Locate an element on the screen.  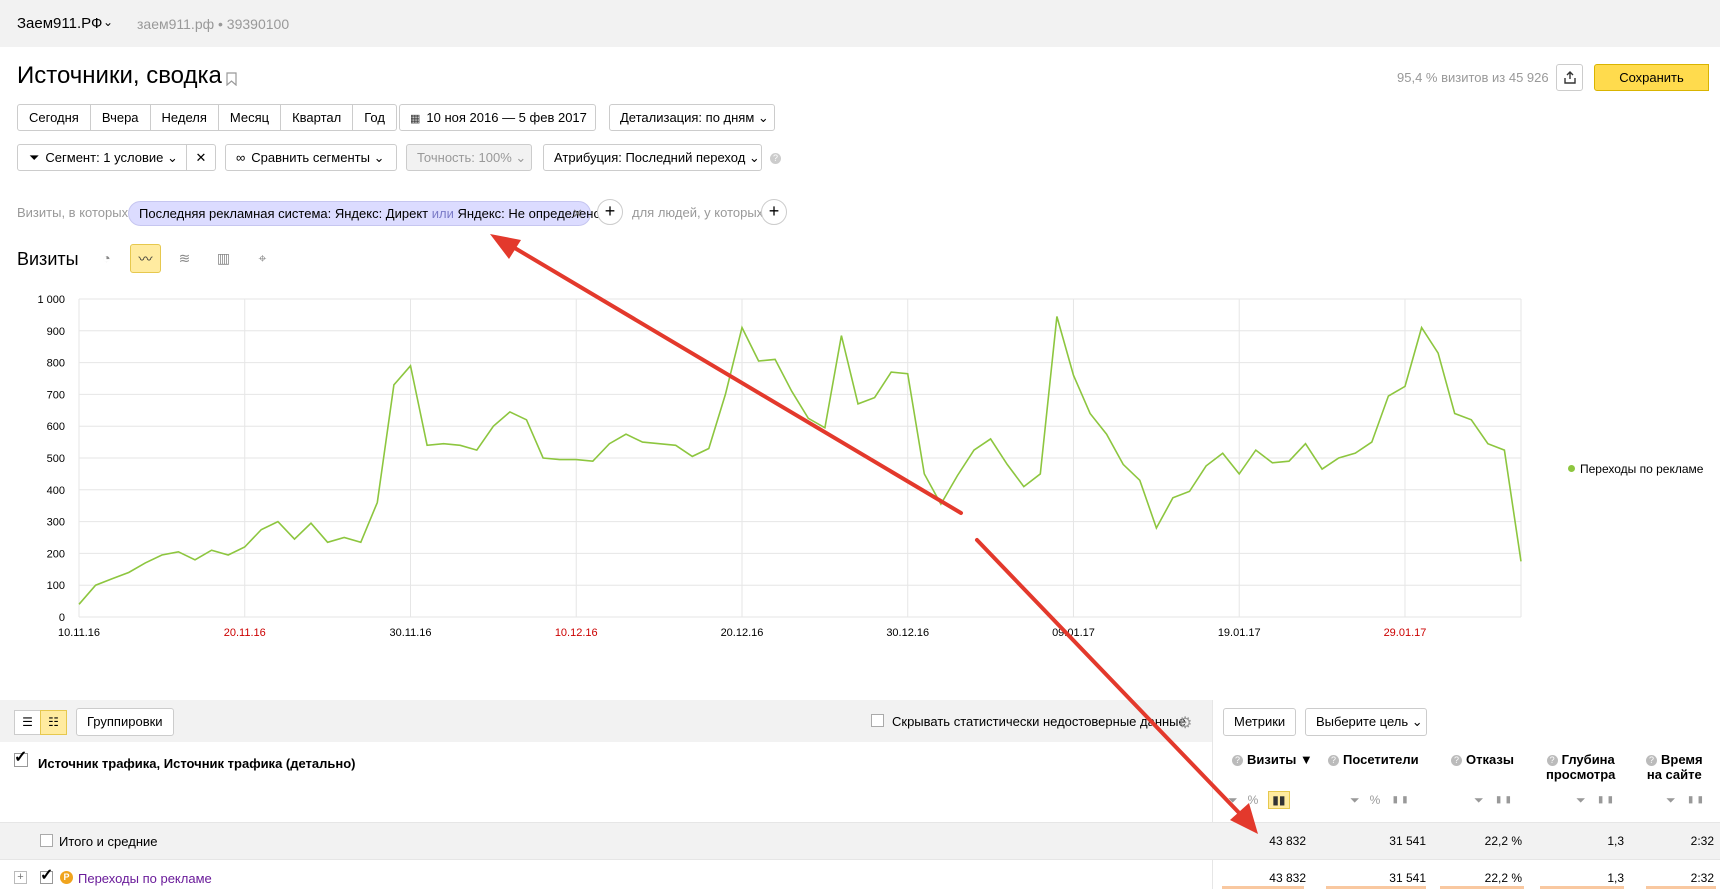
col-time-label-2: на сайте is located at coordinates (1674, 774).